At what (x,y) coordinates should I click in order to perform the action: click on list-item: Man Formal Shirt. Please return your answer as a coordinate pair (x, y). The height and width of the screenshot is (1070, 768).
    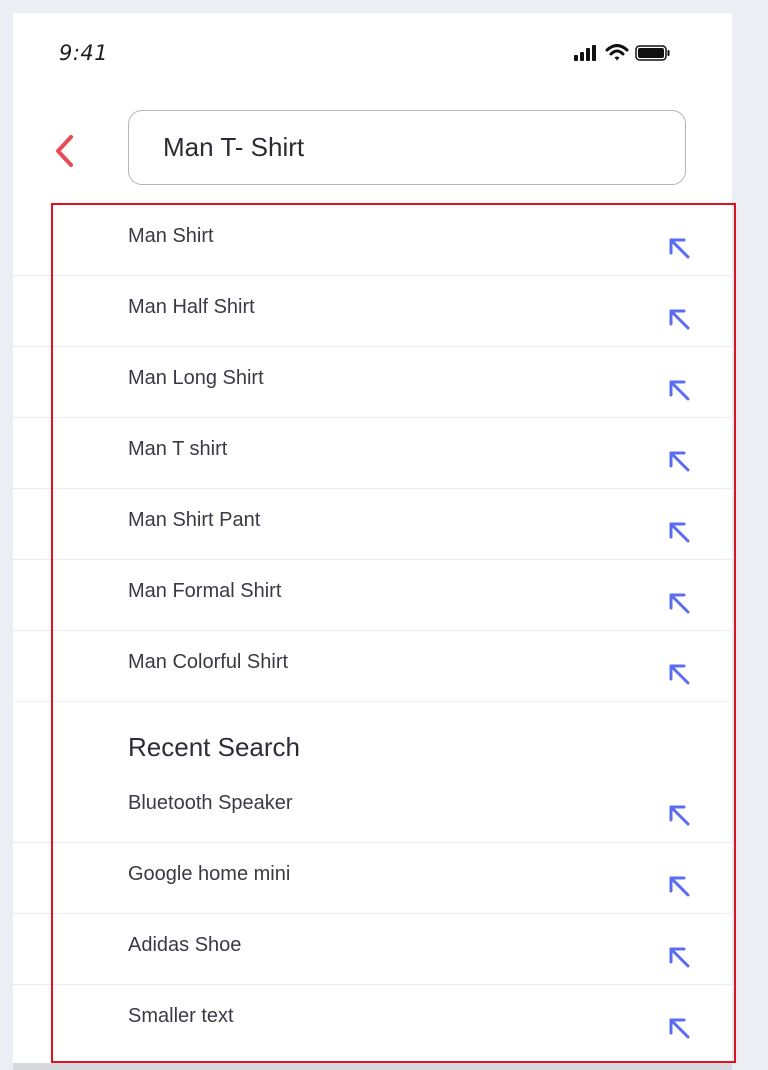
    Looking at the image, I should click on (372, 595).